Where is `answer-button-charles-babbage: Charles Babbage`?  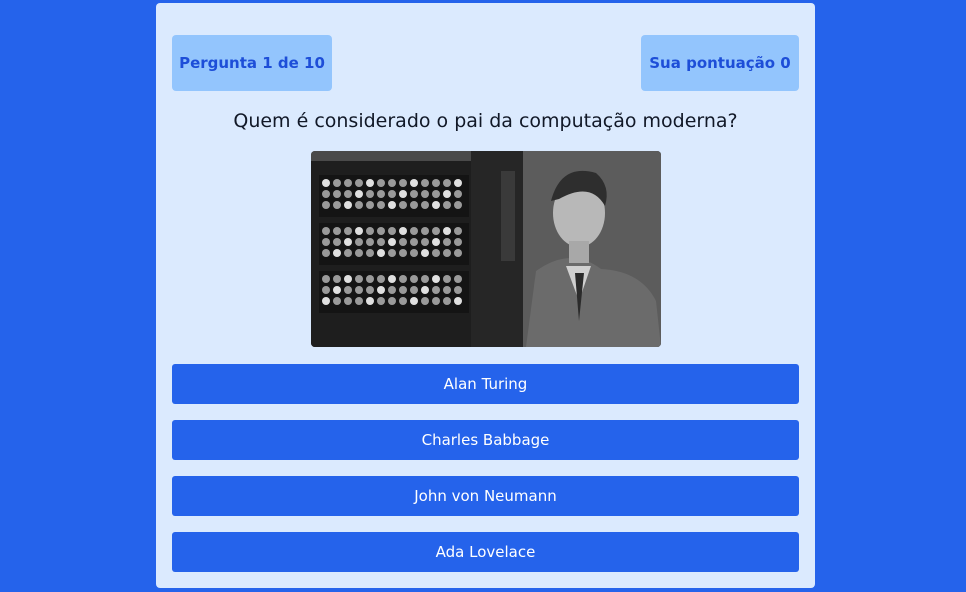 answer-button-charles-babbage: Charles Babbage is located at coordinates (485, 440).